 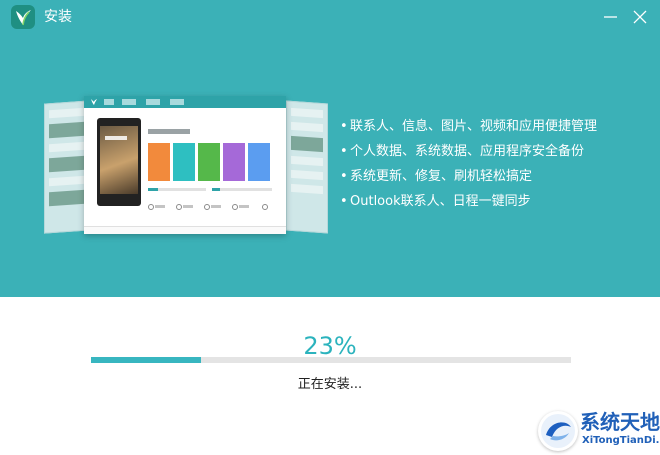 What do you see at coordinates (330, 17) in the screenshot?
I see `title-bar: 安装` at bounding box center [330, 17].